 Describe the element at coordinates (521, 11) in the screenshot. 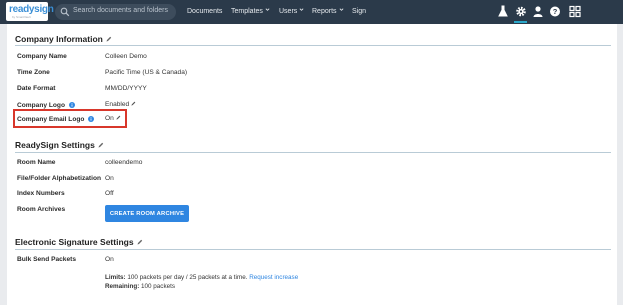

I see `gear-icon` at that location.